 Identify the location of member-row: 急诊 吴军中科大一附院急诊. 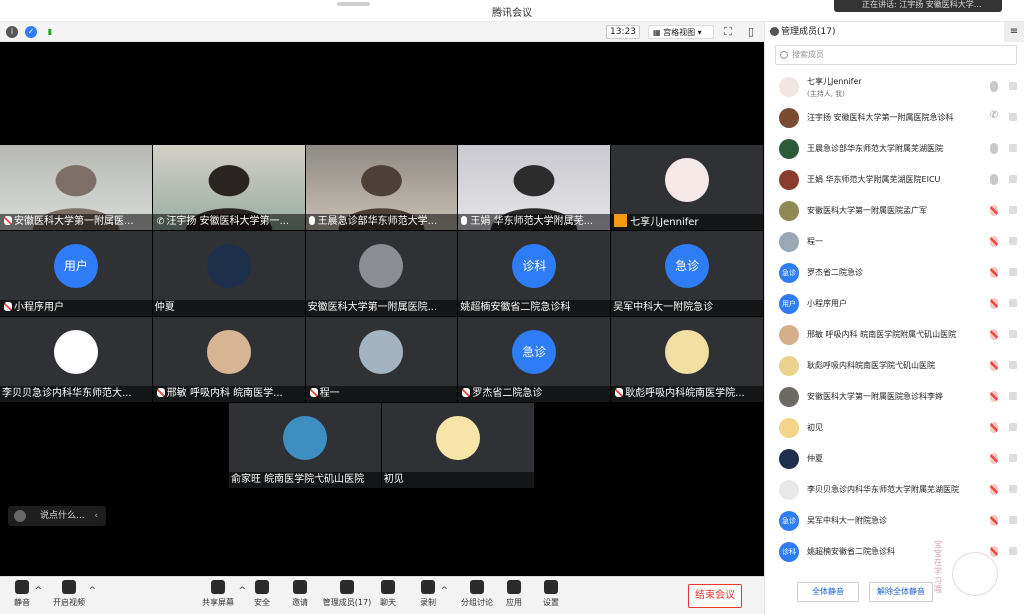
(894, 521).